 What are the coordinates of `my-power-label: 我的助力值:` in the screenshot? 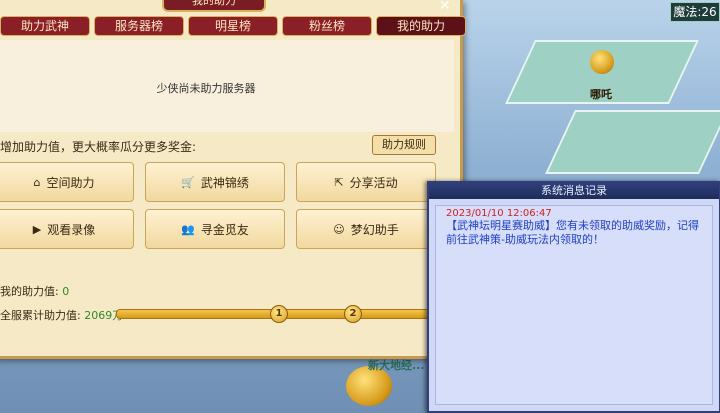 It's located at (29, 291).